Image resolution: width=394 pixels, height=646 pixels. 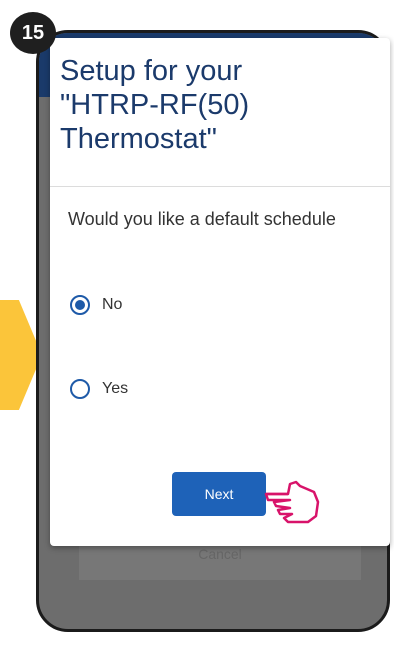 I want to click on radio-selected-dot, so click(x=80, y=305).